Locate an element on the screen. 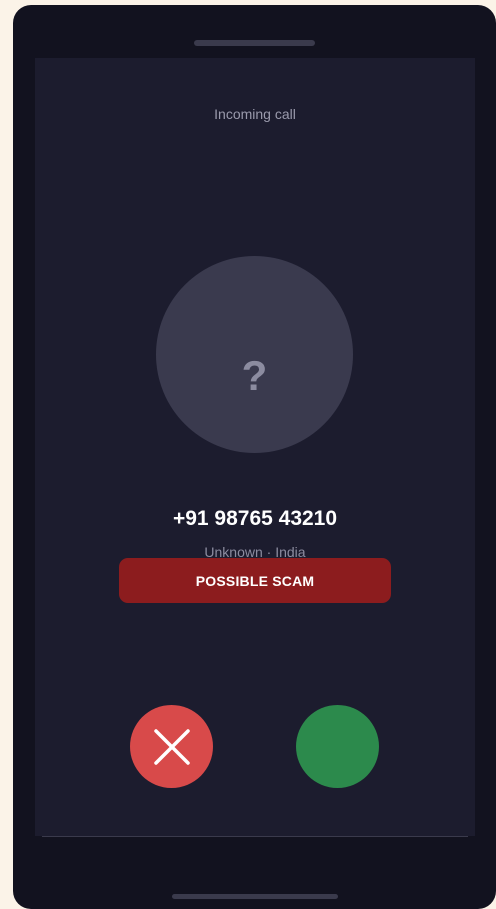  divider is located at coordinates (255, 836).